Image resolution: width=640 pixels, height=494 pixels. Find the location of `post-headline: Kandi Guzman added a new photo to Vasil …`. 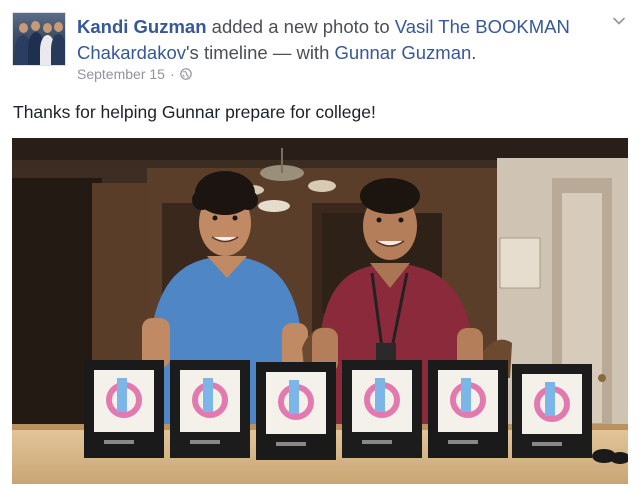

post-headline: Kandi Guzman added a new photo to Vasil … is located at coordinates (337, 40).